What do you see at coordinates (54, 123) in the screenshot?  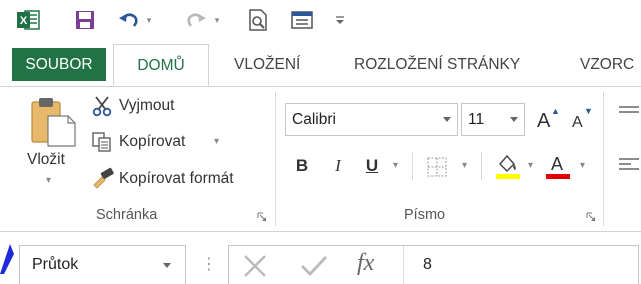 I see `paste-icon` at bounding box center [54, 123].